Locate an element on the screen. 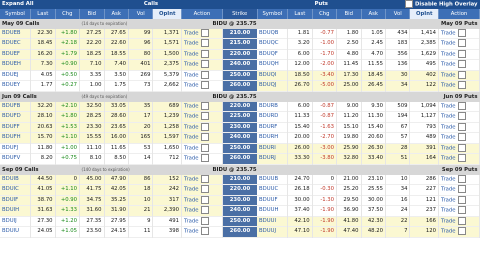  call-symbol: BDUFB is located at coordinates (16, 106).